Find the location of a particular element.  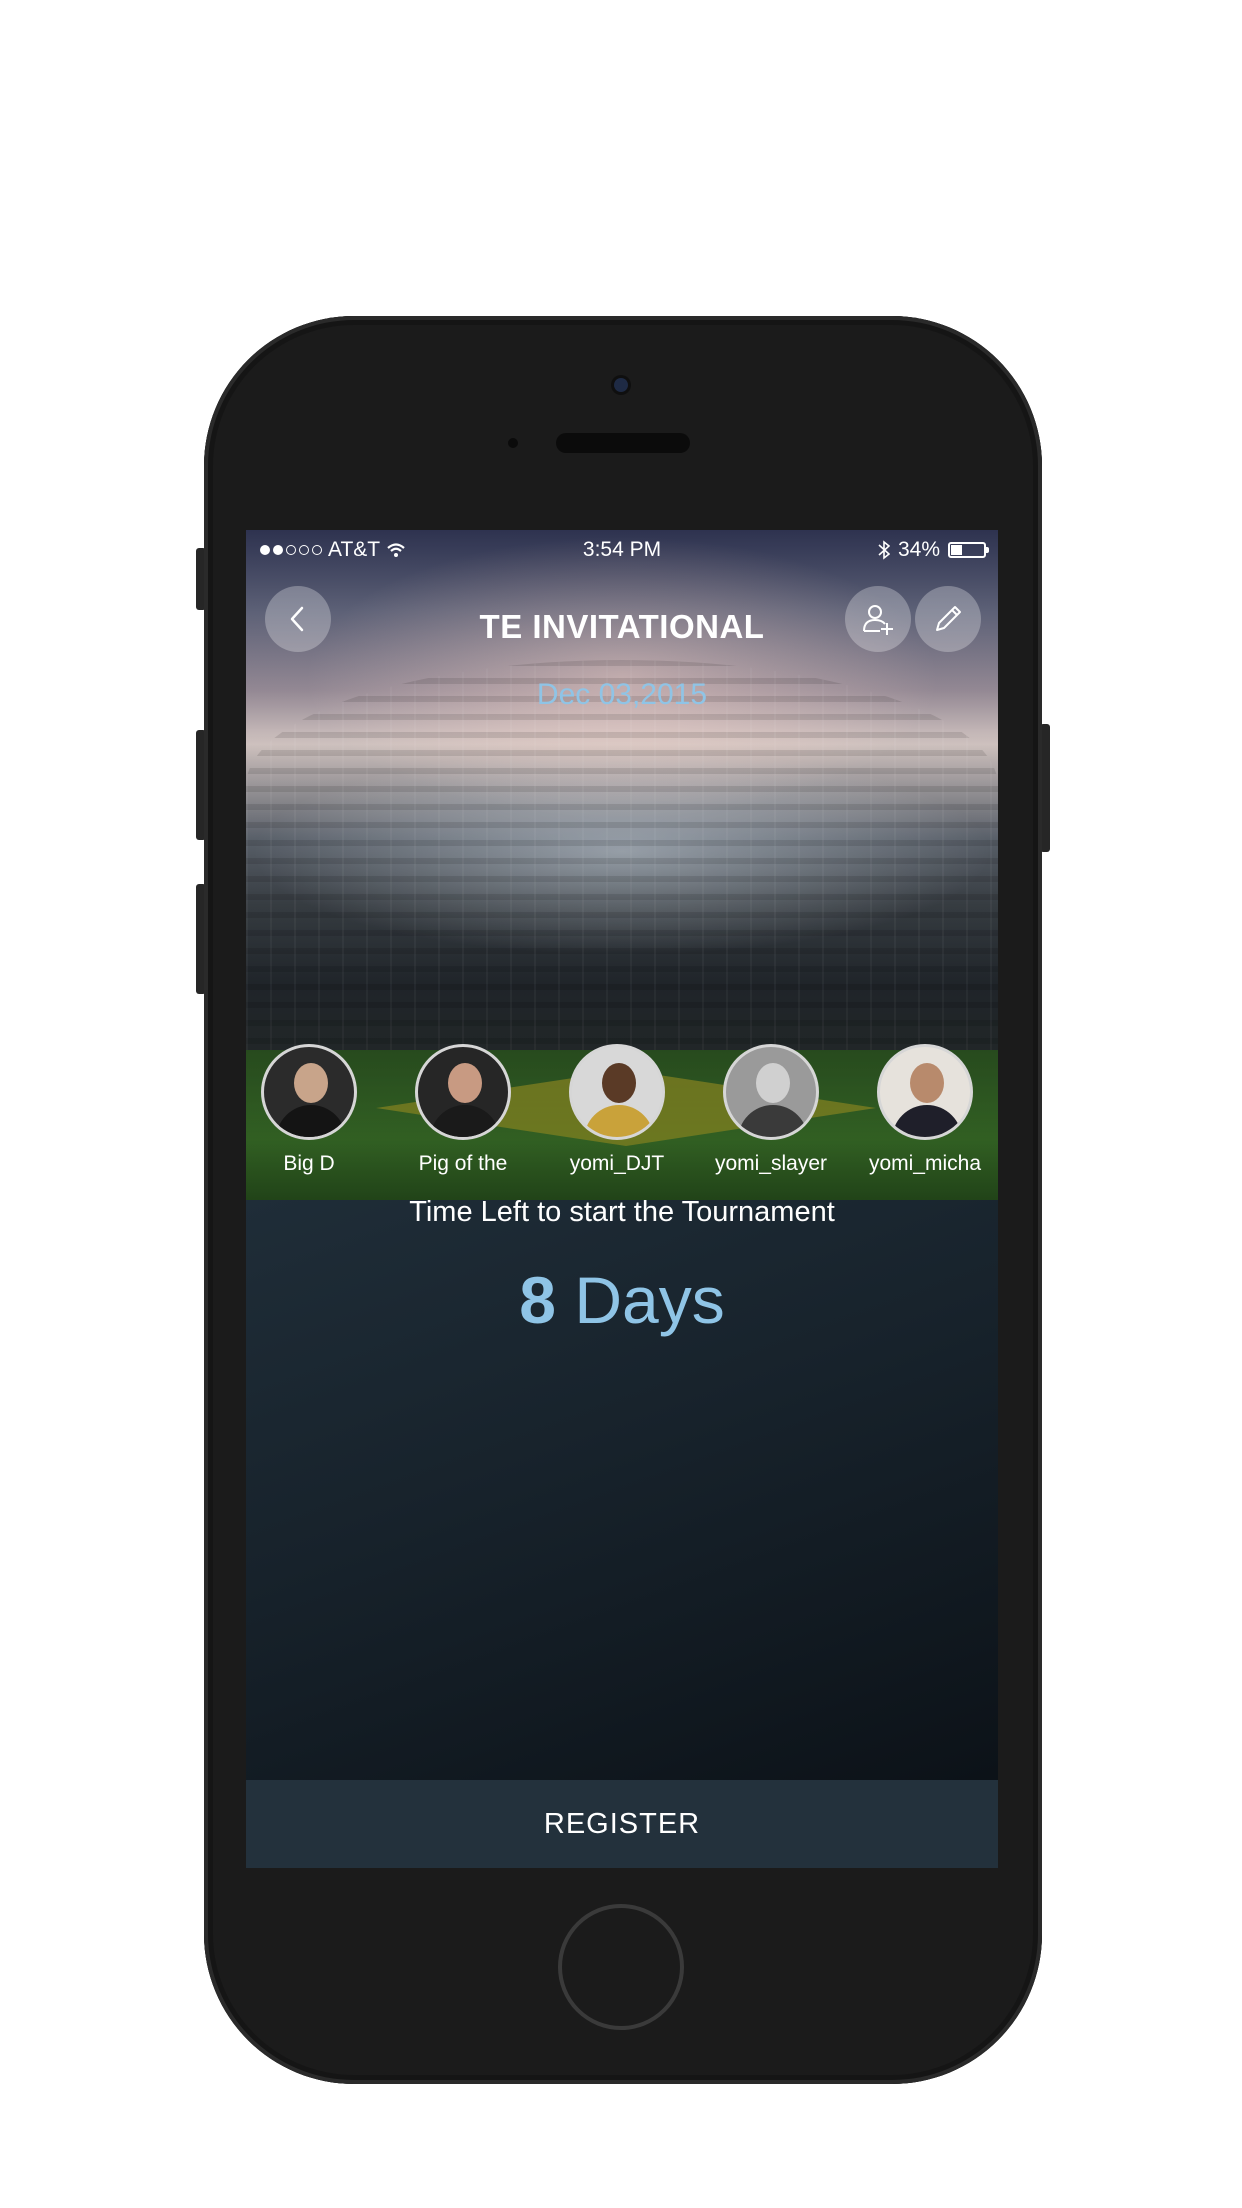

proximity-sensor is located at coordinates (513, 443).